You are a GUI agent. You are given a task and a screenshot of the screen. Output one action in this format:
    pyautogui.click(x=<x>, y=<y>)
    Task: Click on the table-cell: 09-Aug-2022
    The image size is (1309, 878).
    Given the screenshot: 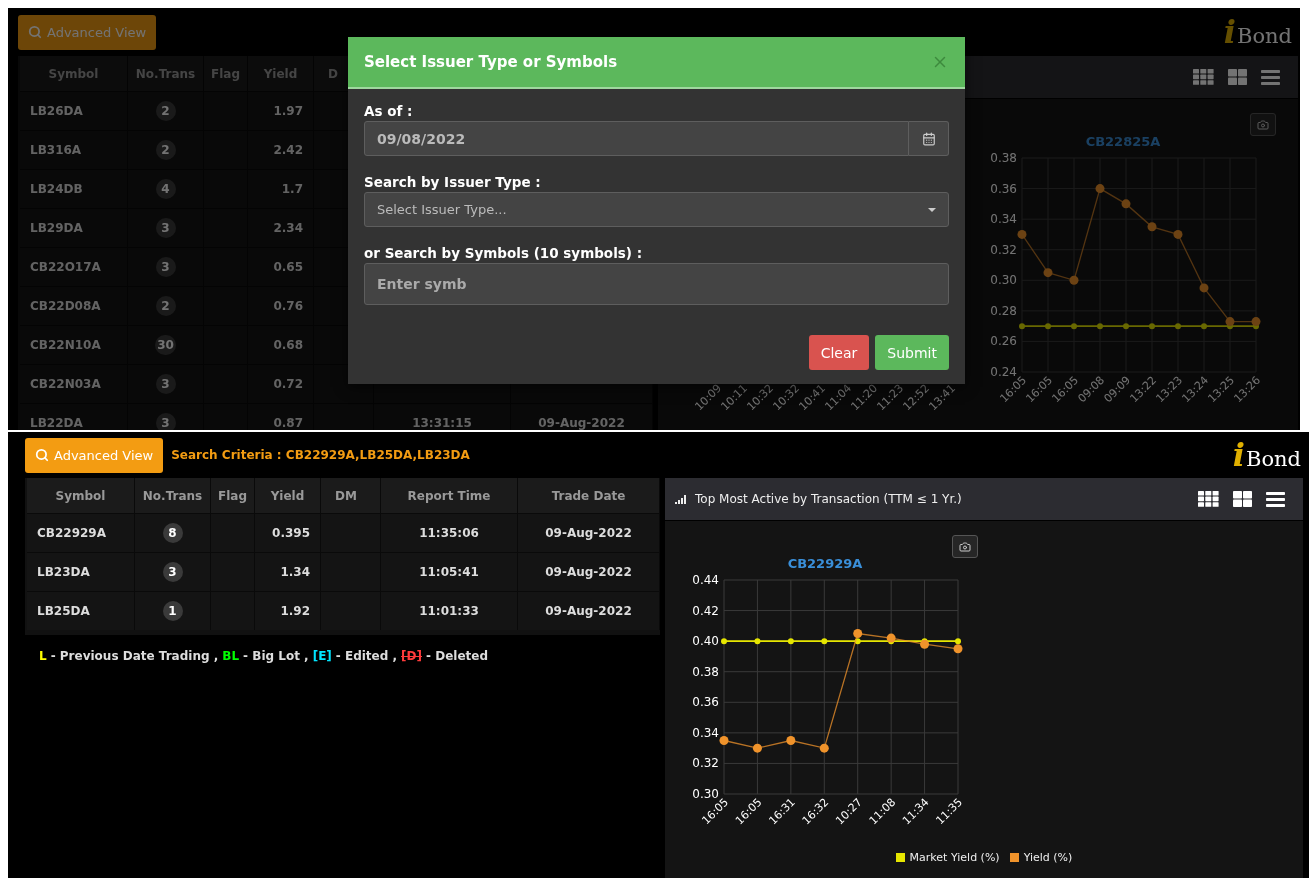 What is the action you would take?
    pyautogui.click(x=589, y=611)
    